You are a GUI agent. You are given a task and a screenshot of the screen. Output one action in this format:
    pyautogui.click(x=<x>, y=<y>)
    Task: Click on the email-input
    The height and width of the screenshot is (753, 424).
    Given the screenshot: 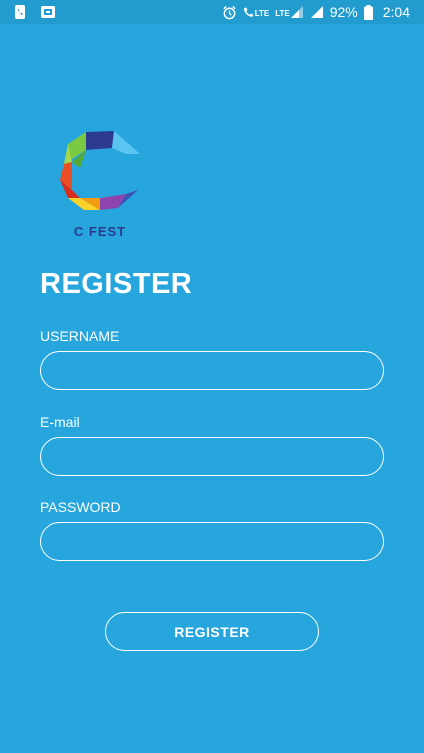 What is the action you would take?
    pyautogui.click(x=212, y=456)
    